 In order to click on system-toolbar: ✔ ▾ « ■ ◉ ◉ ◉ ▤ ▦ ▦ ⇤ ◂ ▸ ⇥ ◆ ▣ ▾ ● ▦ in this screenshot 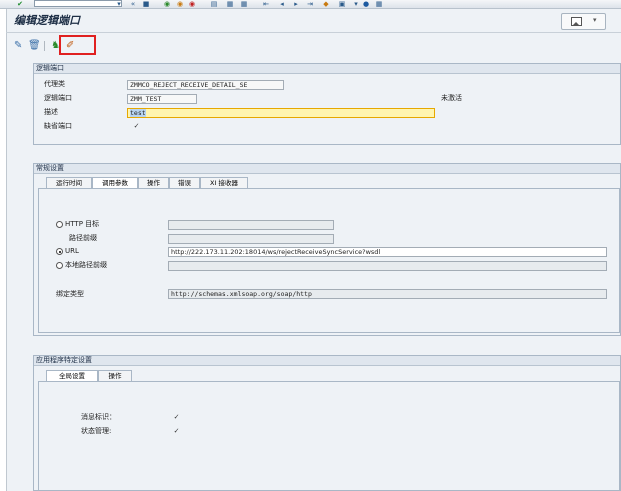, I will do `click(310, 4)`.